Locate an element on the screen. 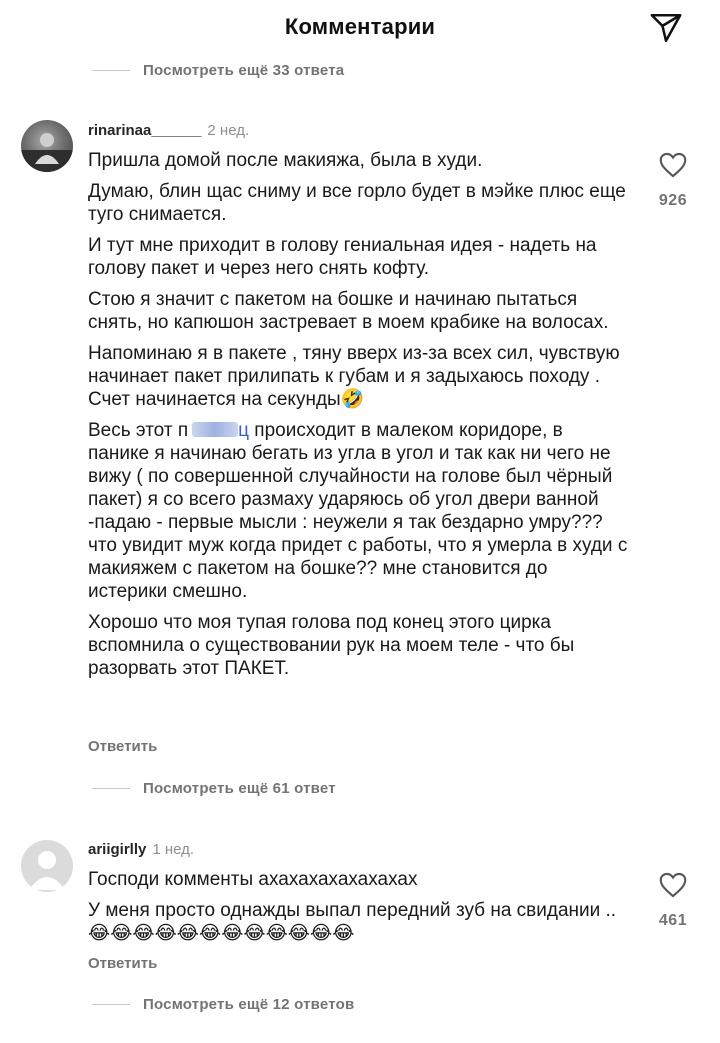 This screenshot has height=1043, width=720. view-more-replies-label: Посмотреть ещё 61 ответ is located at coordinates (239, 788).